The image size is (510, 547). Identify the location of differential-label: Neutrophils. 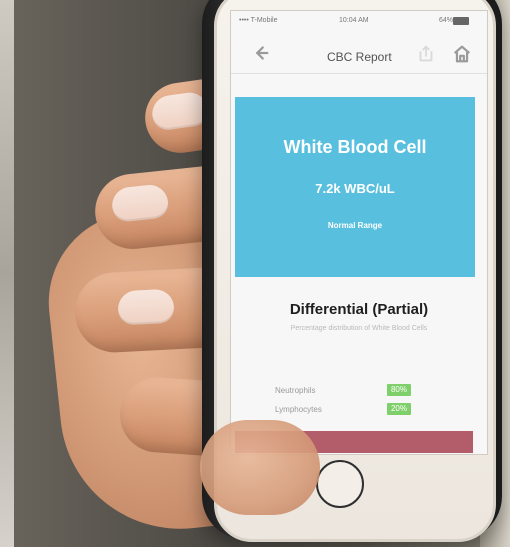
(295, 390).